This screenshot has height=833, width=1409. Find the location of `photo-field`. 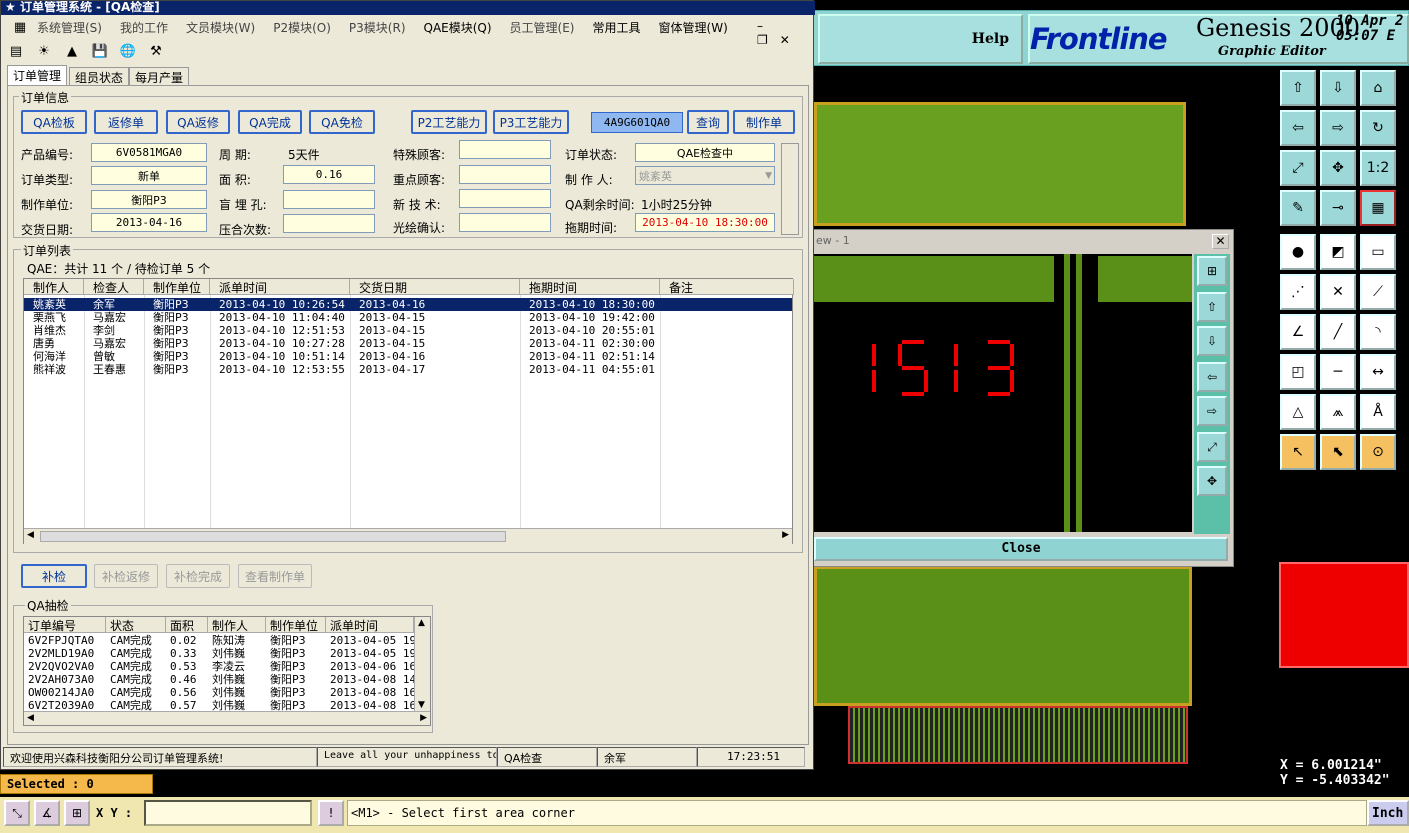

photo-field is located at coordinates (505, 222).